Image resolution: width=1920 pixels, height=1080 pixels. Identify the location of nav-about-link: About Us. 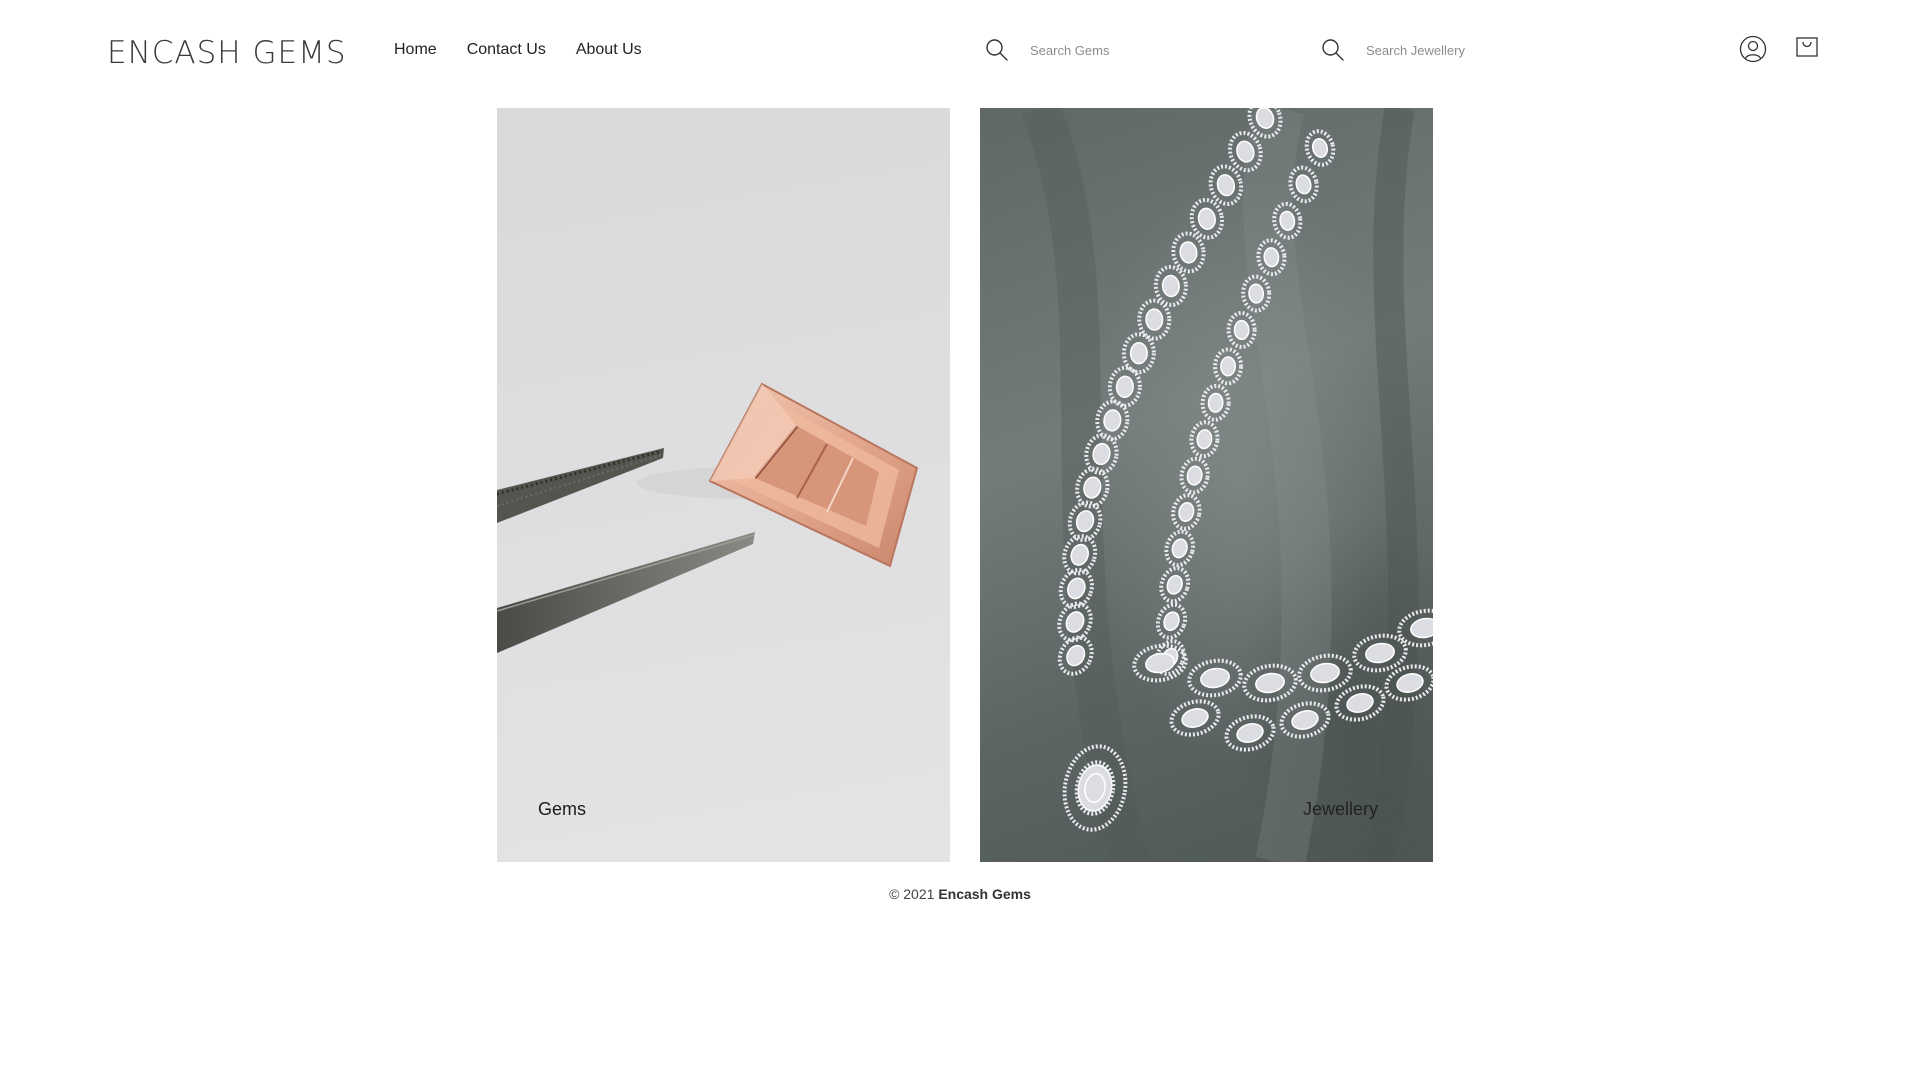
(609, 50).